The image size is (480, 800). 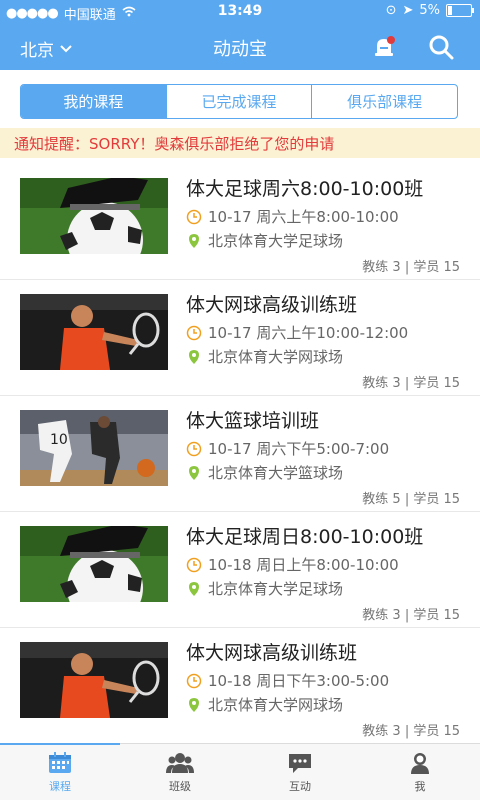 What do you see at coordinates (299, 449) in the screenshot?
I see `course-time: 10-17 周六下午5:00-7:00` at bounding box center [299, 449].